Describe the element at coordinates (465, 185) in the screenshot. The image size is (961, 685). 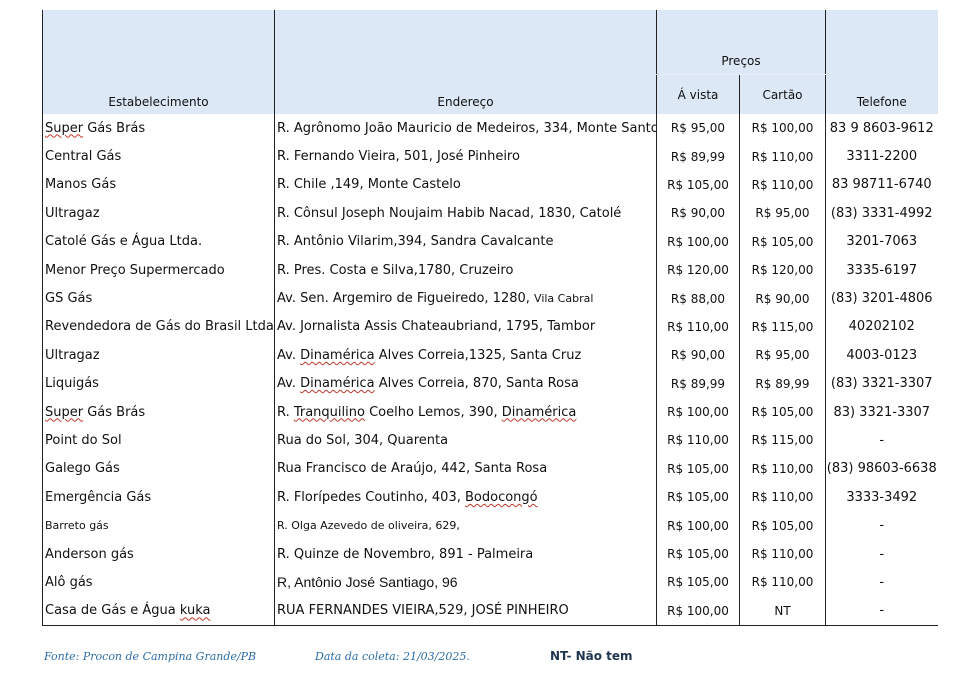
I see `cell-endereco: R. Chile ,149, Monte Castelo` at that location.